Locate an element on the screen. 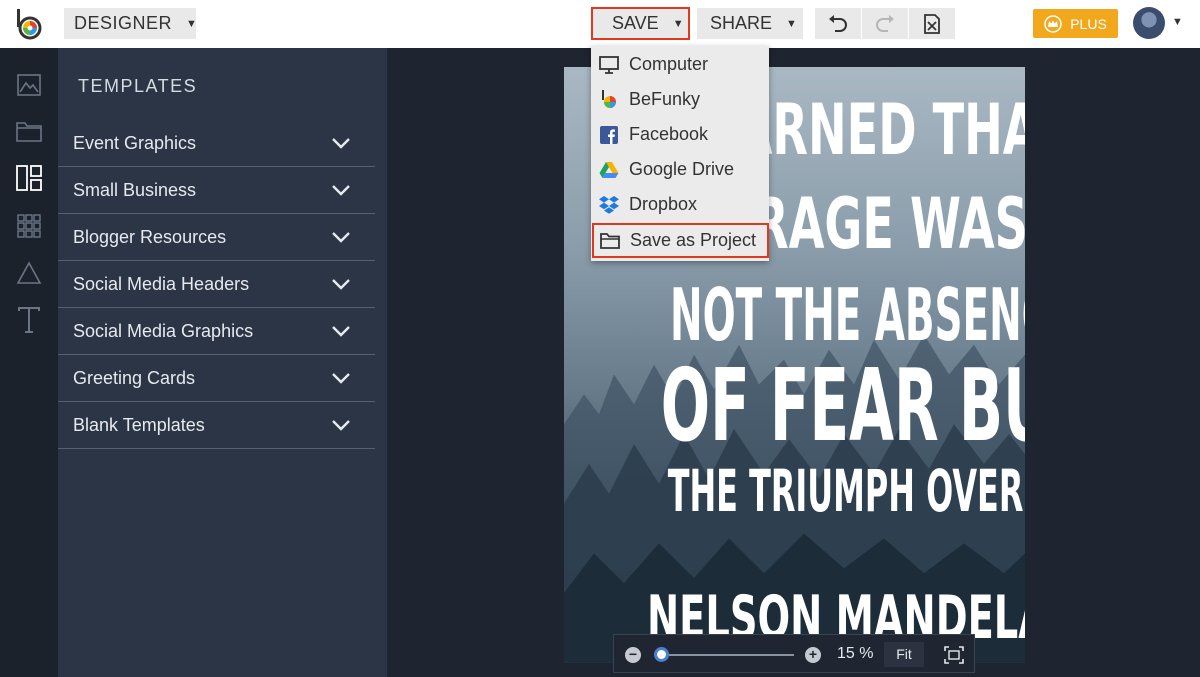 This screenshot has width=1200, height=677. redo-button is located at coordinates (885, 23).